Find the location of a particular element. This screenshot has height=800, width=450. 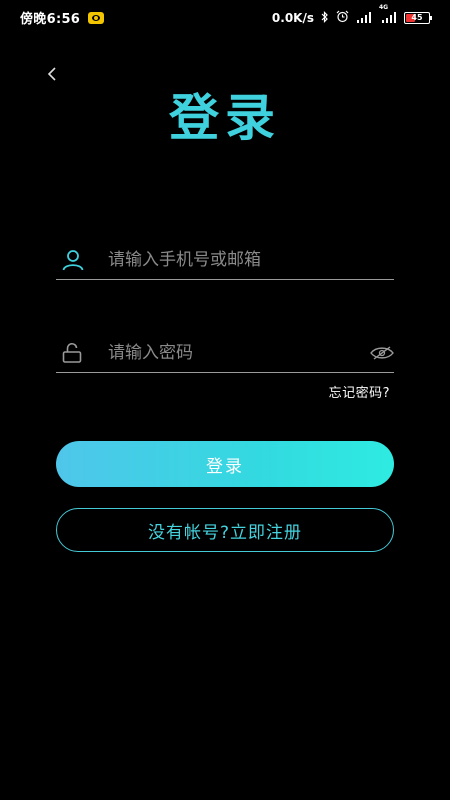

account-input is located at coordinates (245, 259).